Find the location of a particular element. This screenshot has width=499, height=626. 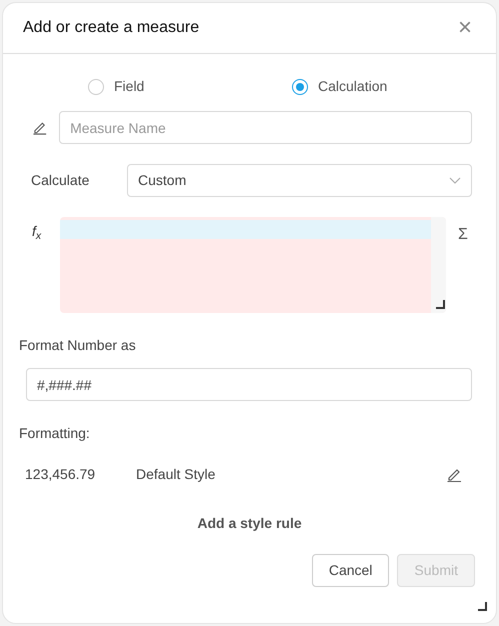

calculate-label: Calculate is located at coordinates (60, 180).